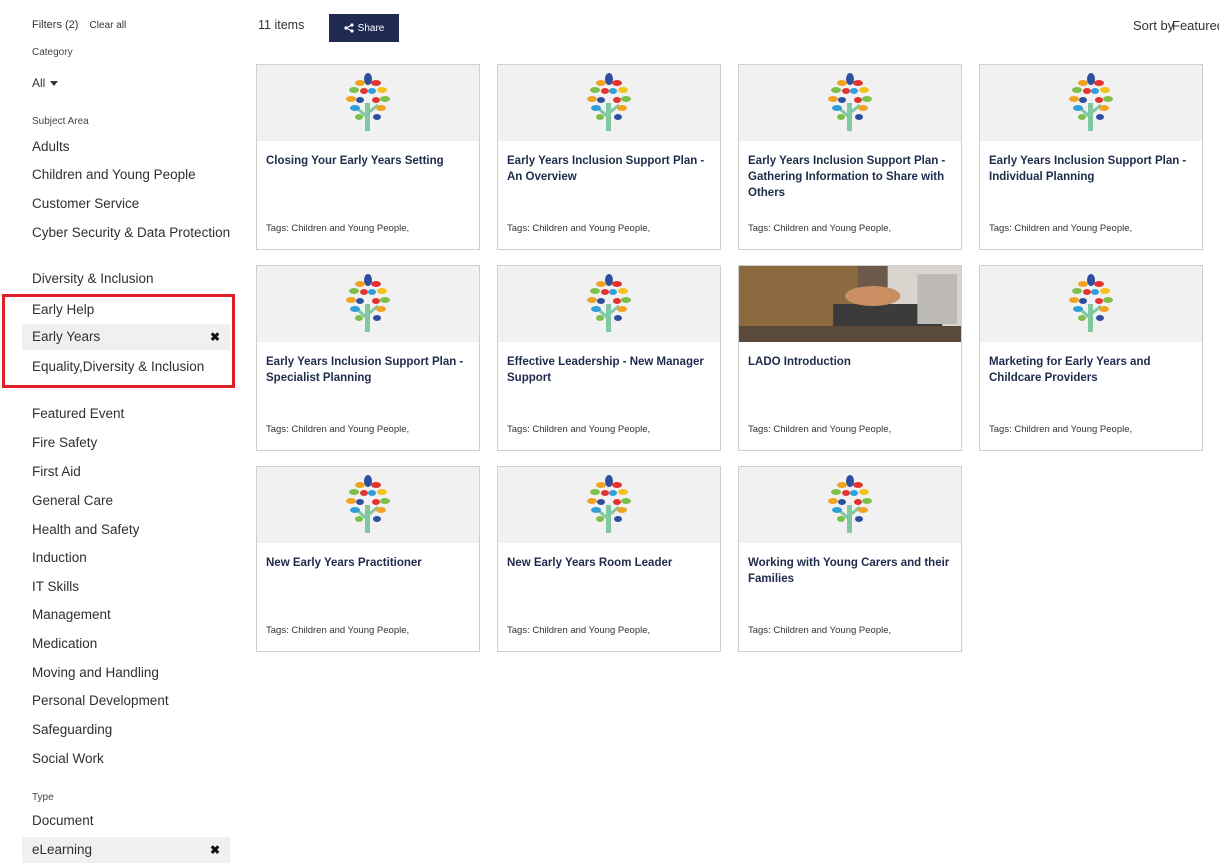  I want to click on filters-count: Filters (2), so click(55, 25).